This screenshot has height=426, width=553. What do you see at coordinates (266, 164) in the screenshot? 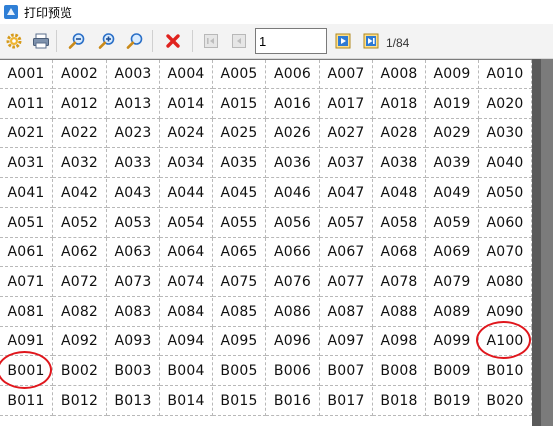
I see `label-row: A031 A032 A033 A034 A035 A036 A037 A038 A039 A040` at bounding box center [266, 164].